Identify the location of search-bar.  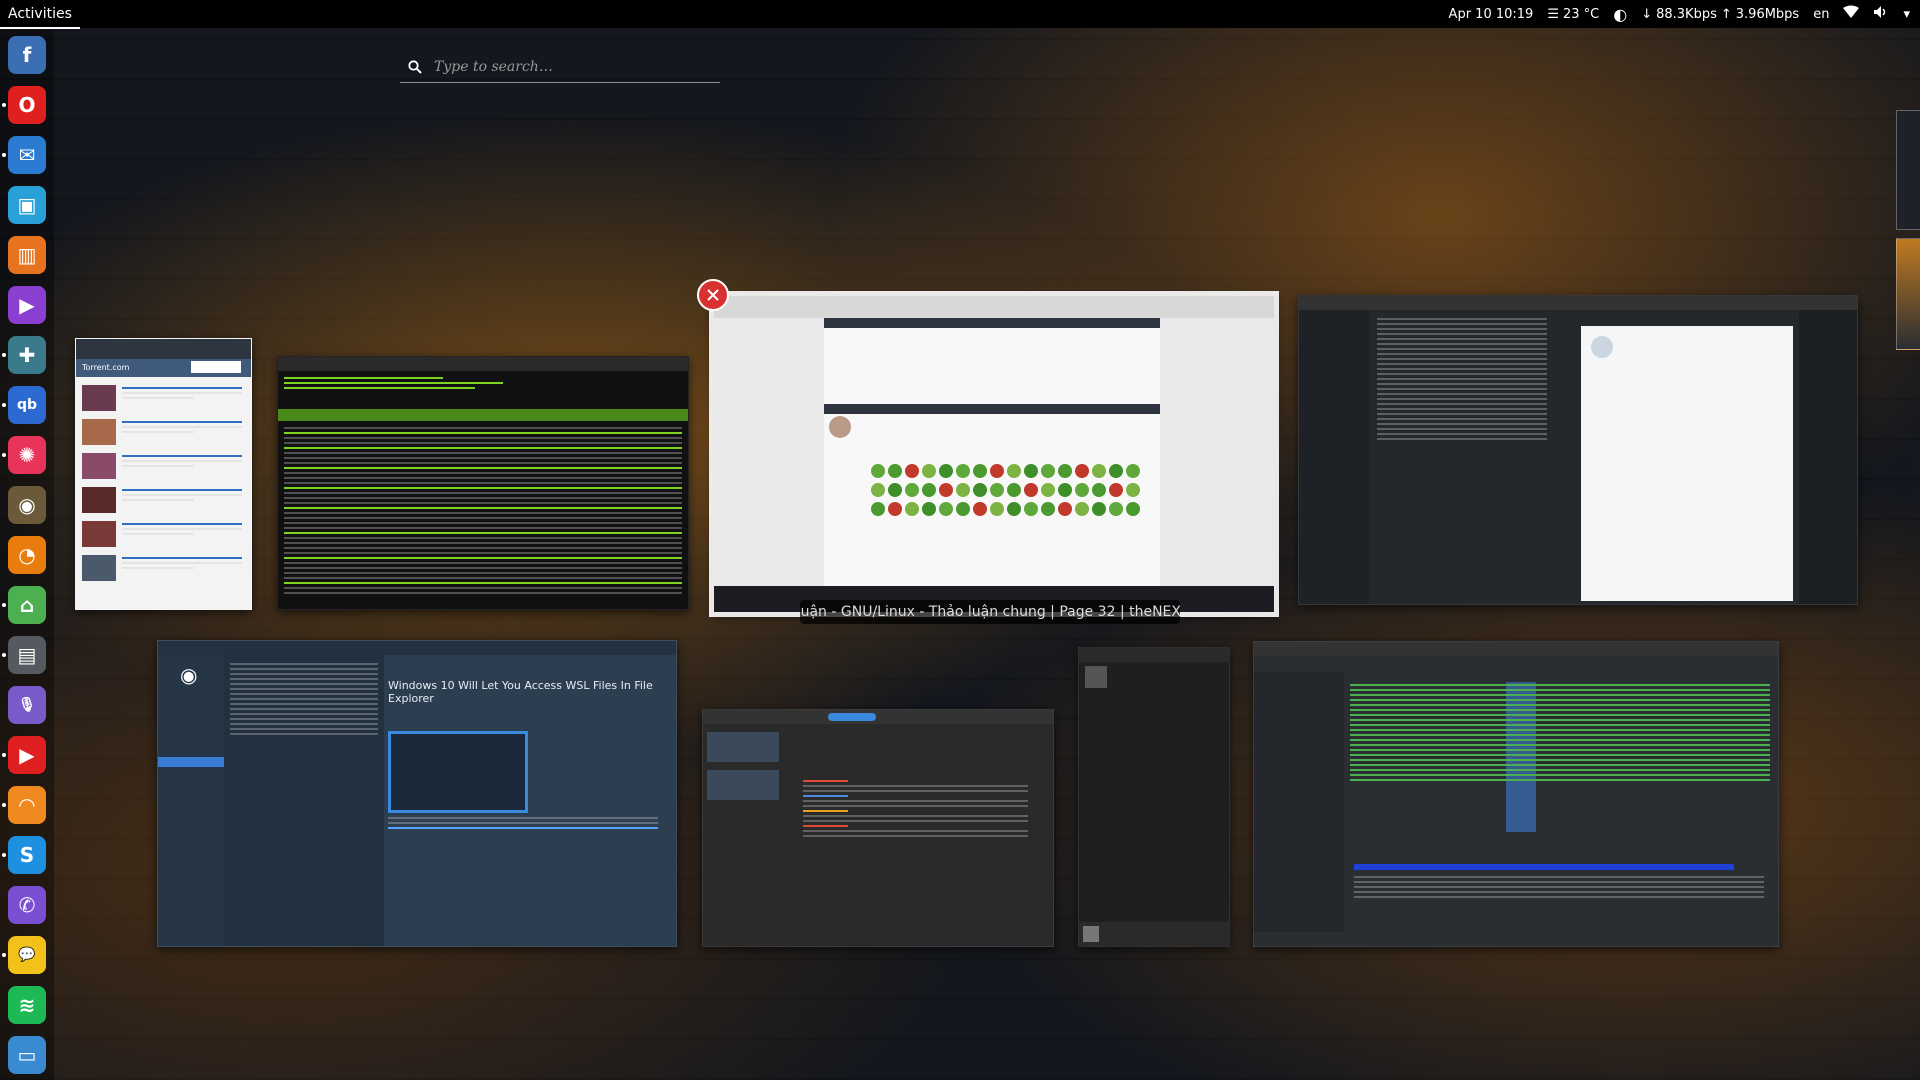
(560, 67).